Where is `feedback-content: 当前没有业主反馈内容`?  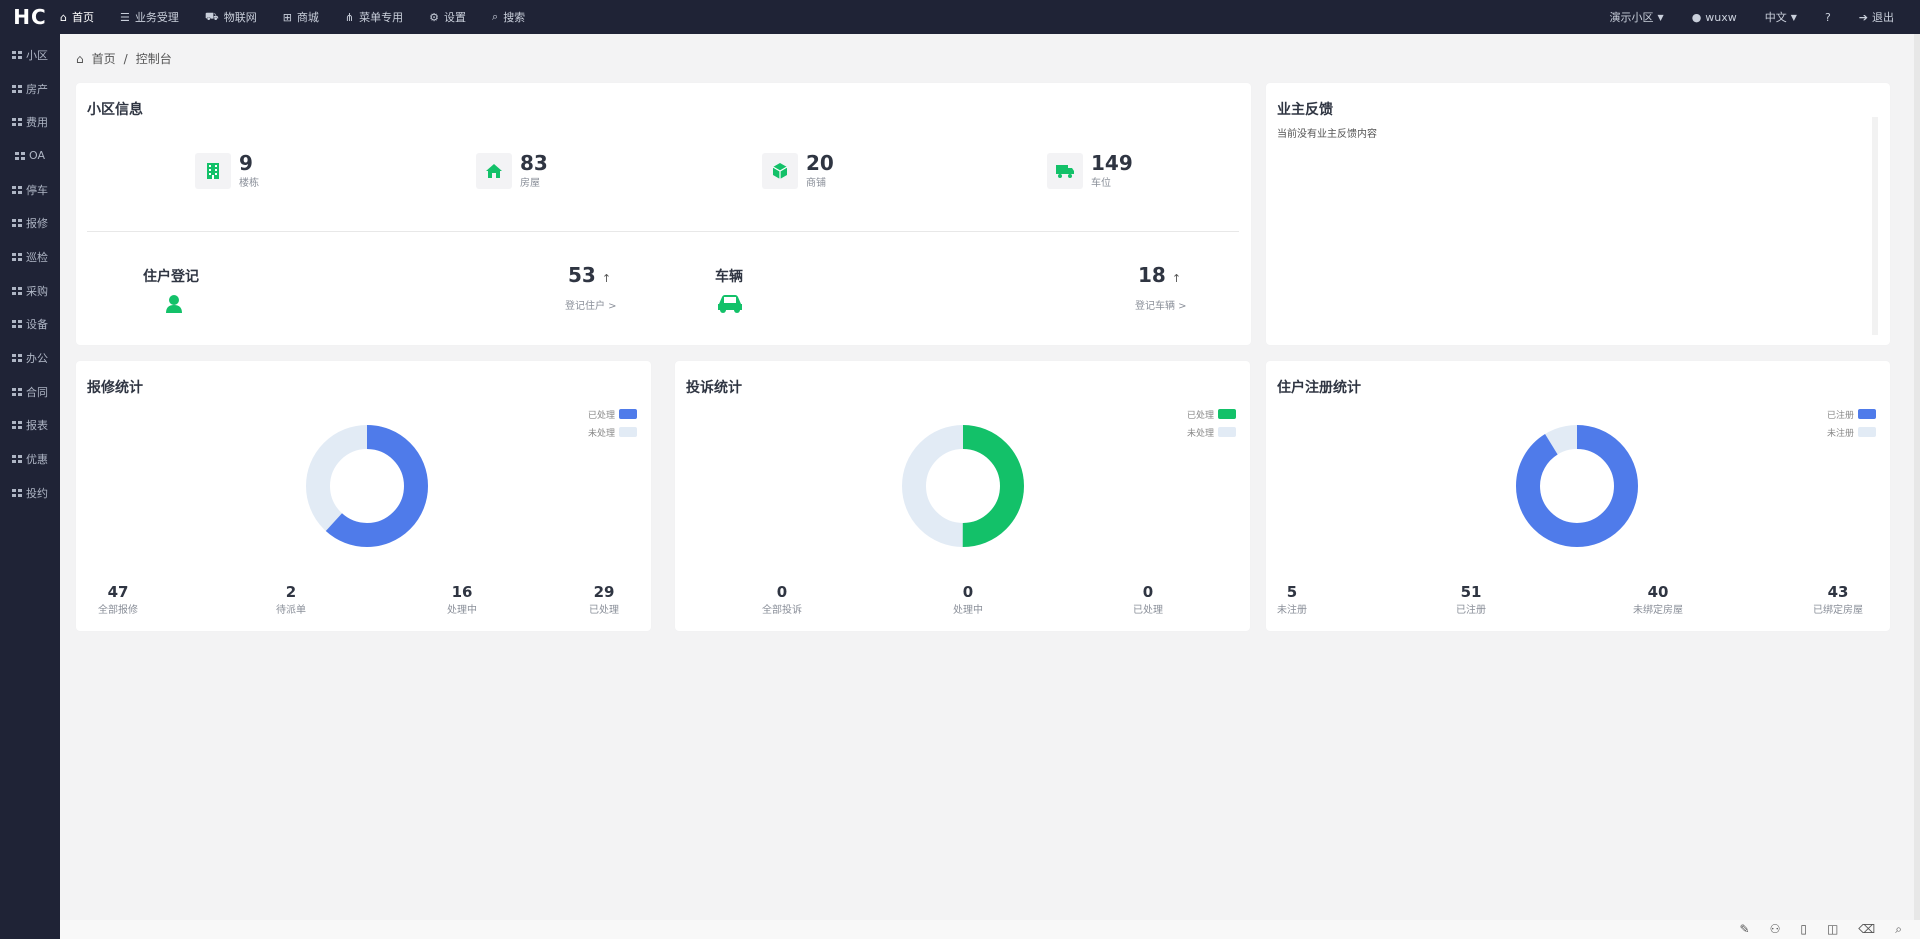 feedback-content: 当前没有业主反馈内容 is located at coordinates (1327, 134).